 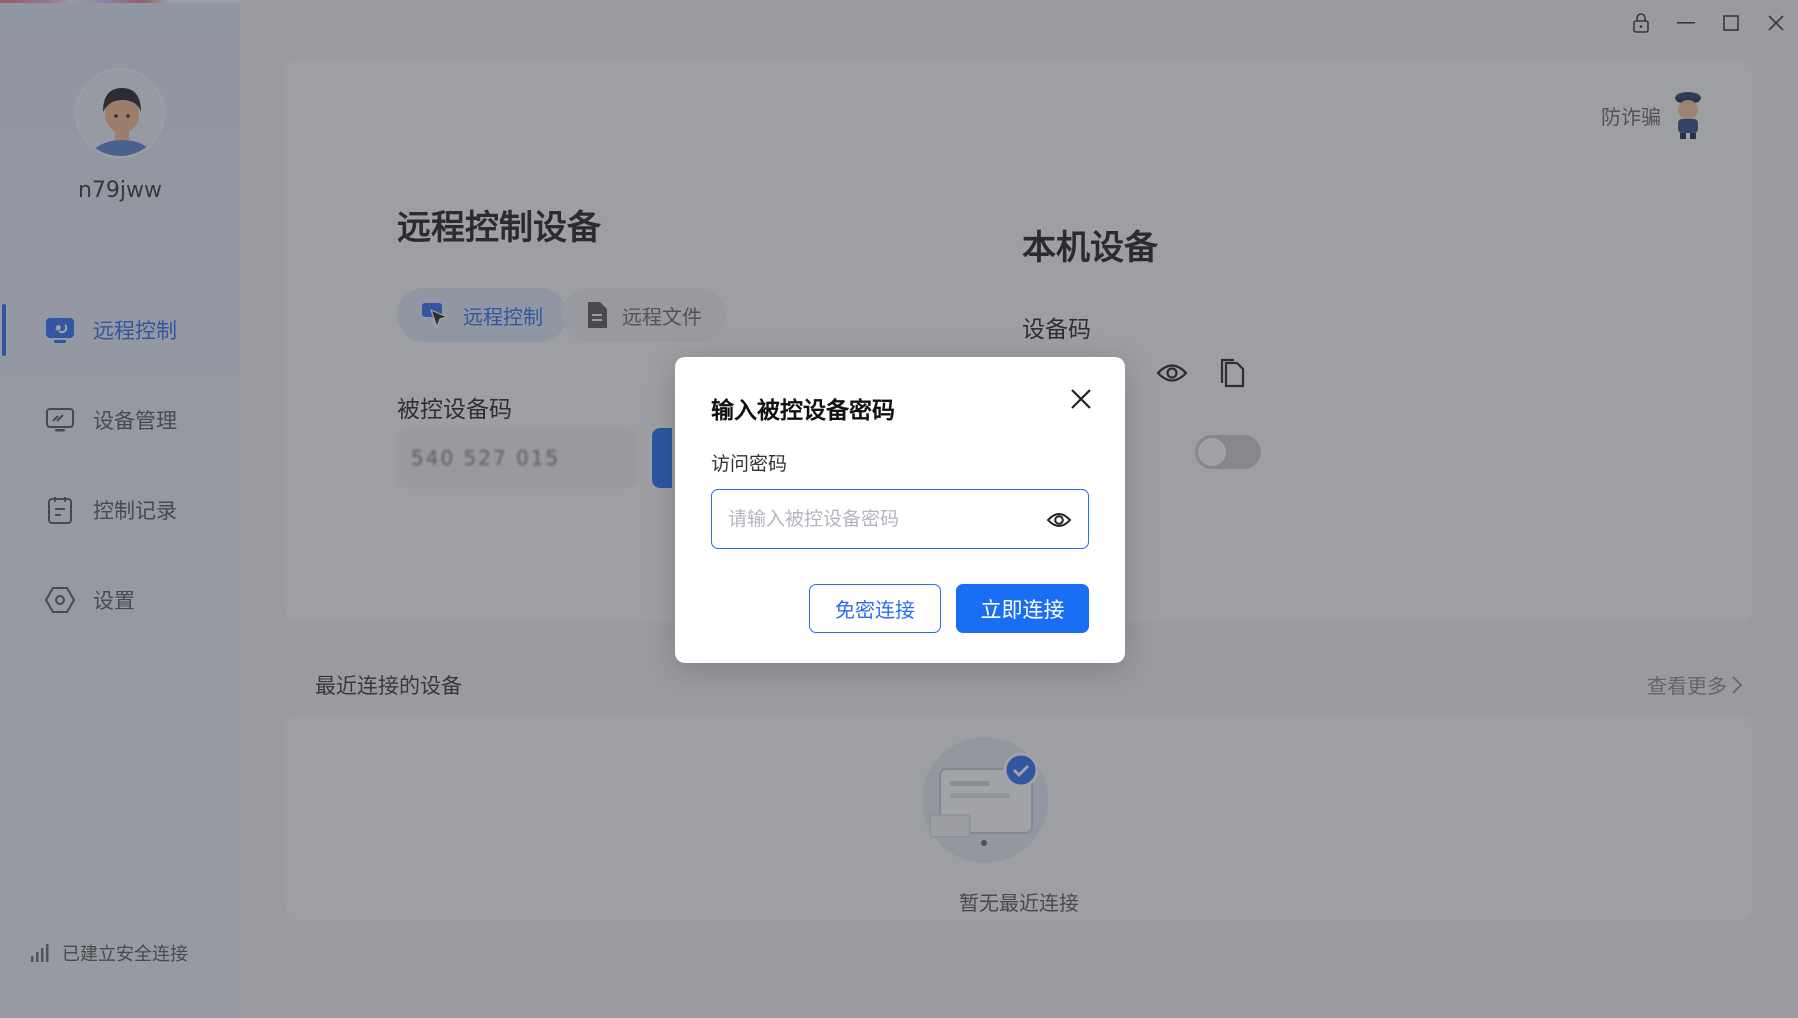 What do you see at coordinates (1022, 608) in the screenshot?
I see `connect-now-button: 立即连接` at bounding box center [1022, 608].